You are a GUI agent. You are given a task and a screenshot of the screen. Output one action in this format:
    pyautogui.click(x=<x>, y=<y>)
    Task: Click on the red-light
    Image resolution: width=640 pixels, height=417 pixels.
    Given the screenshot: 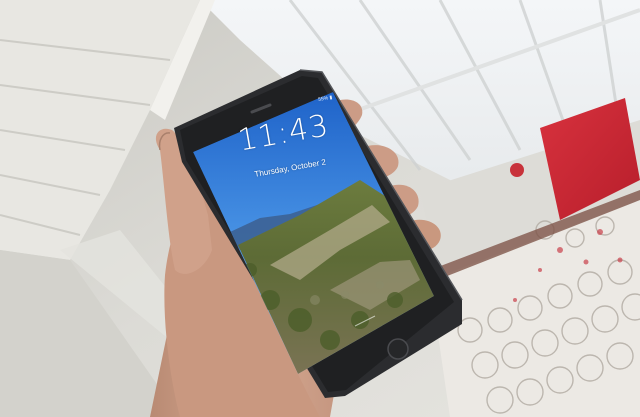 What is the action you would take?
    pyautogui.click(x=517, y=170)
    